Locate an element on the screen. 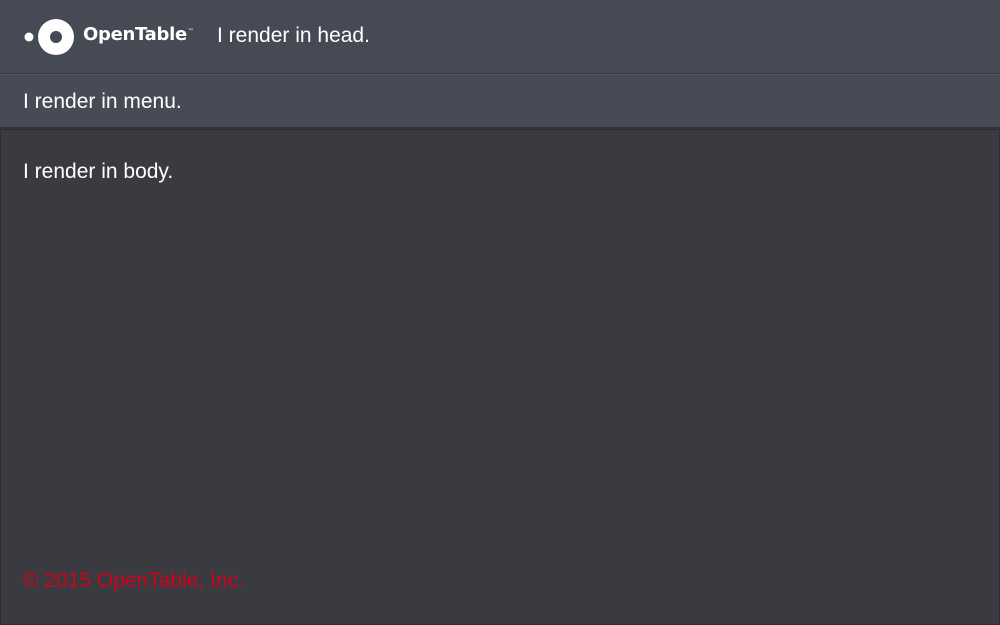  menu-text: I render in menu. is located at coordinates (102, 101).